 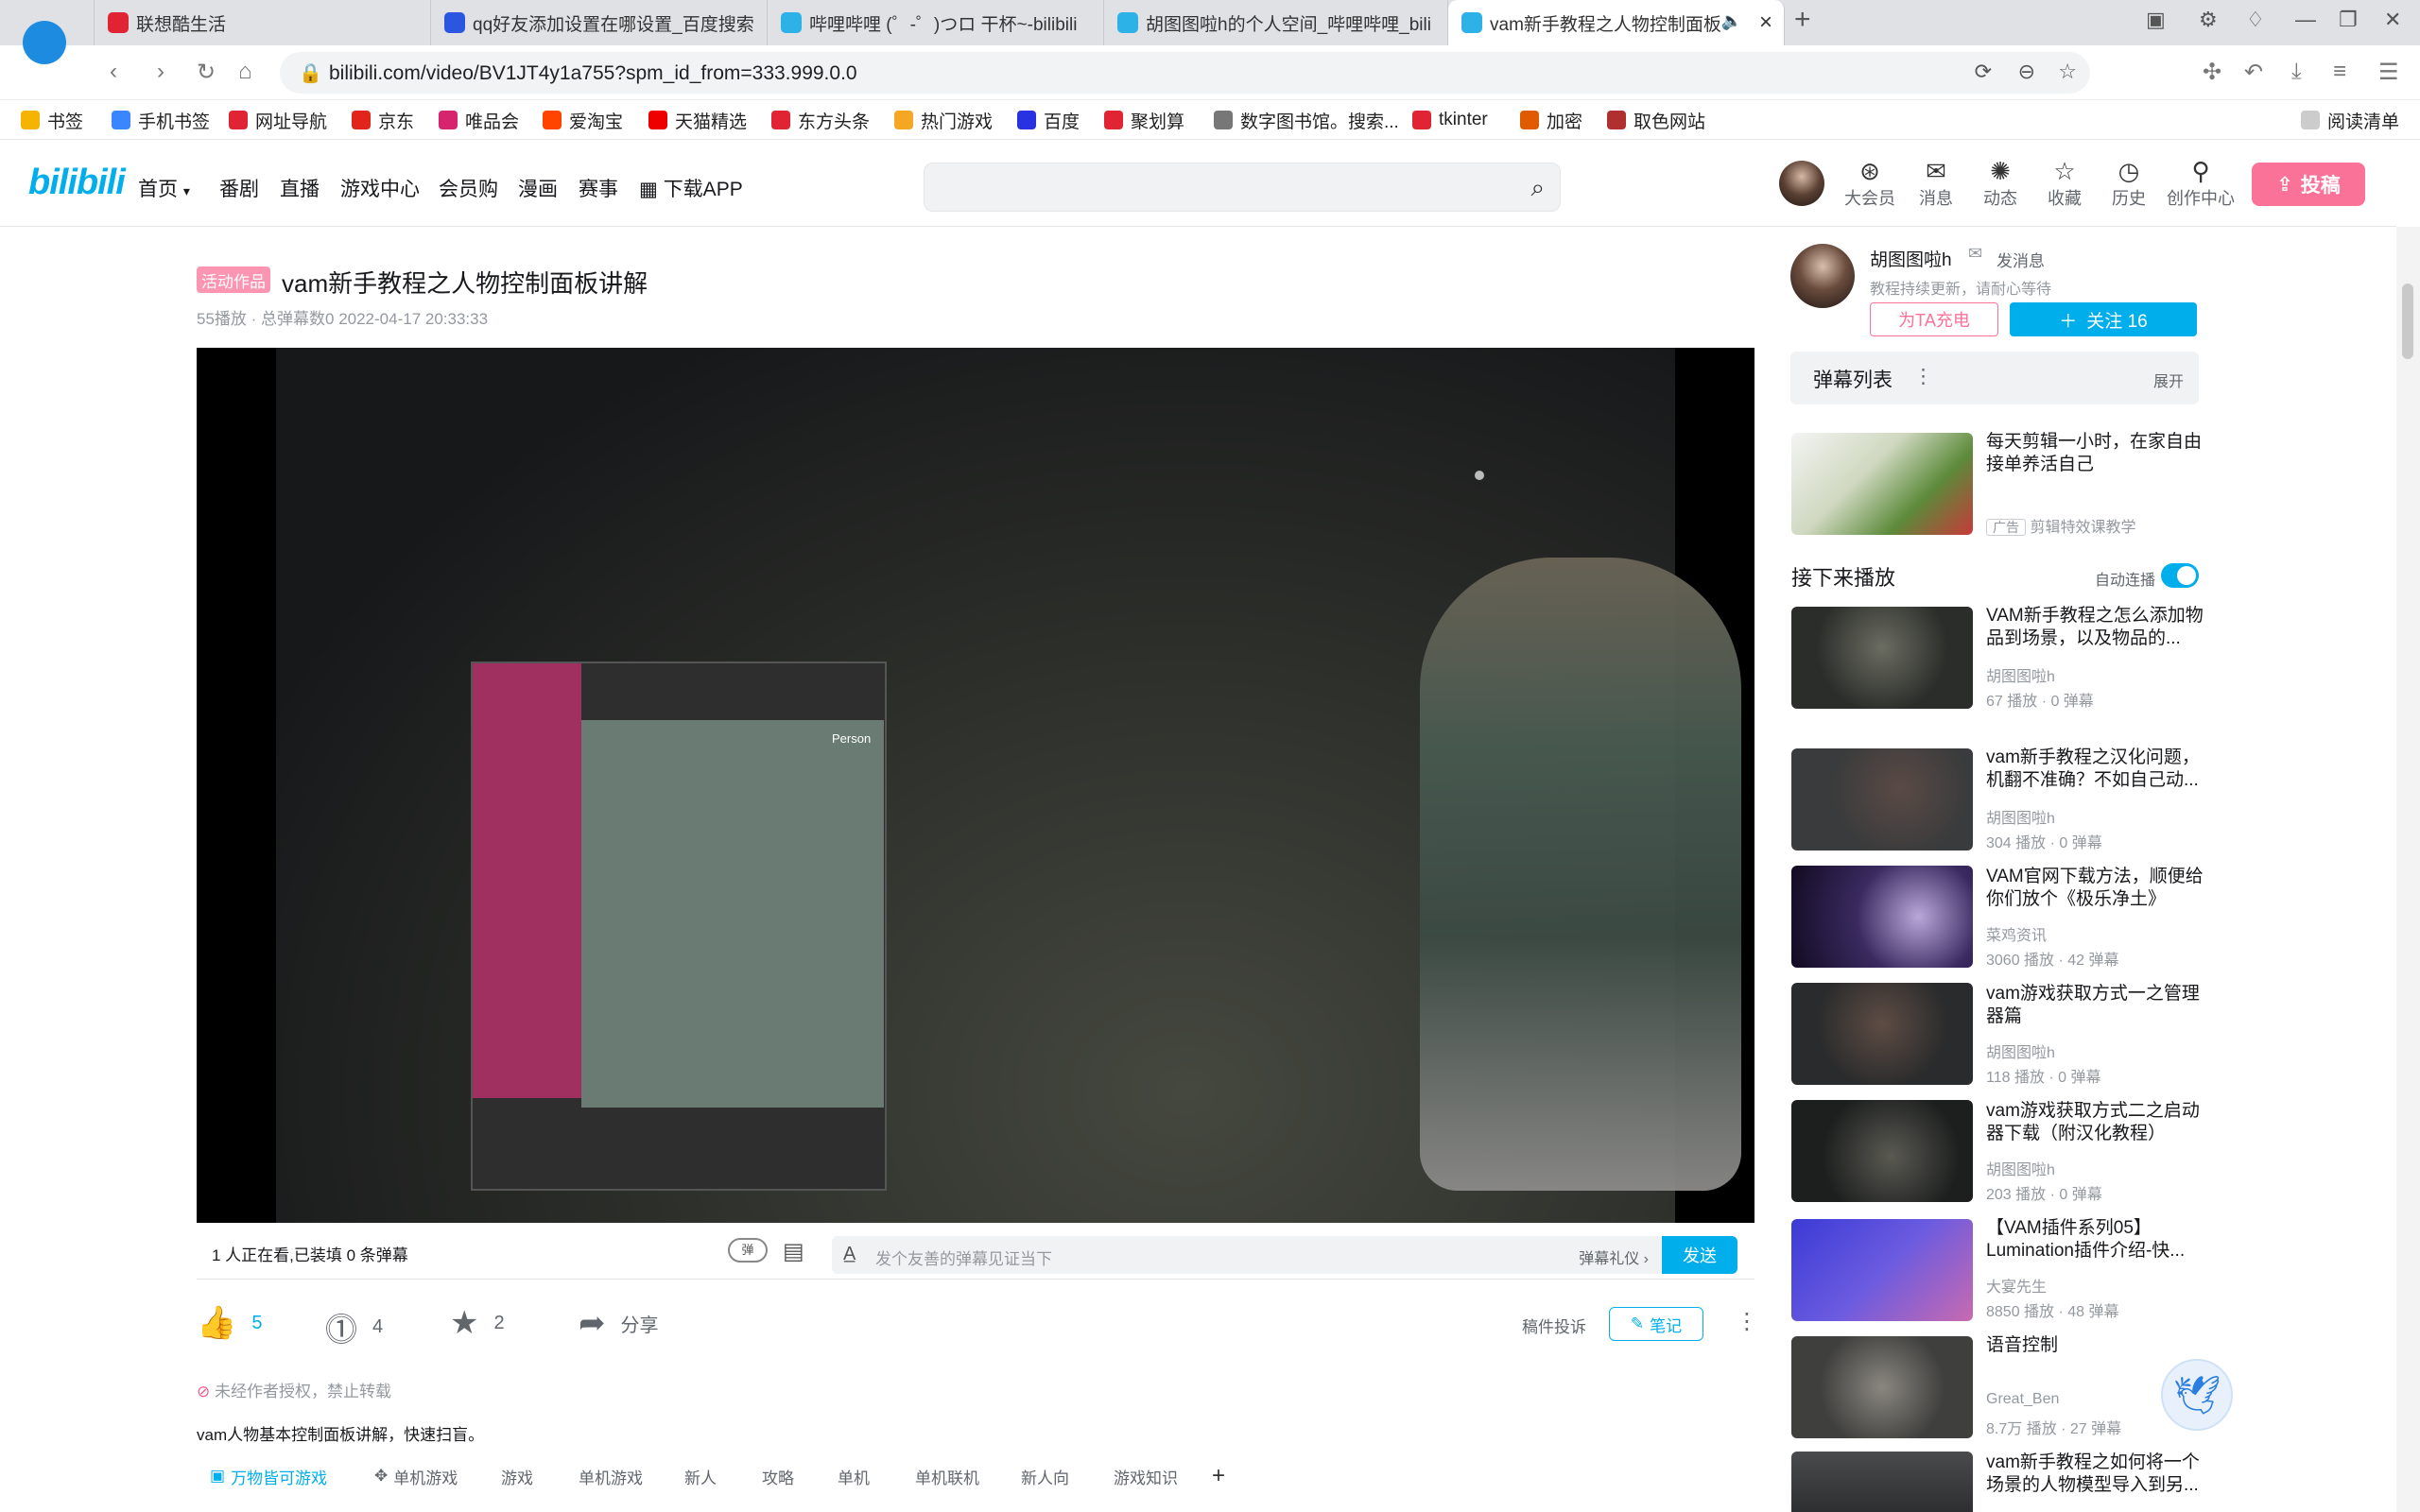 What do you see at coordinates (1276, 22) in the screenshot?
I see `tab-3: 胡图图啦h的个人空间_哔哩哔哩_bili` at bounding box center [1276, 22].